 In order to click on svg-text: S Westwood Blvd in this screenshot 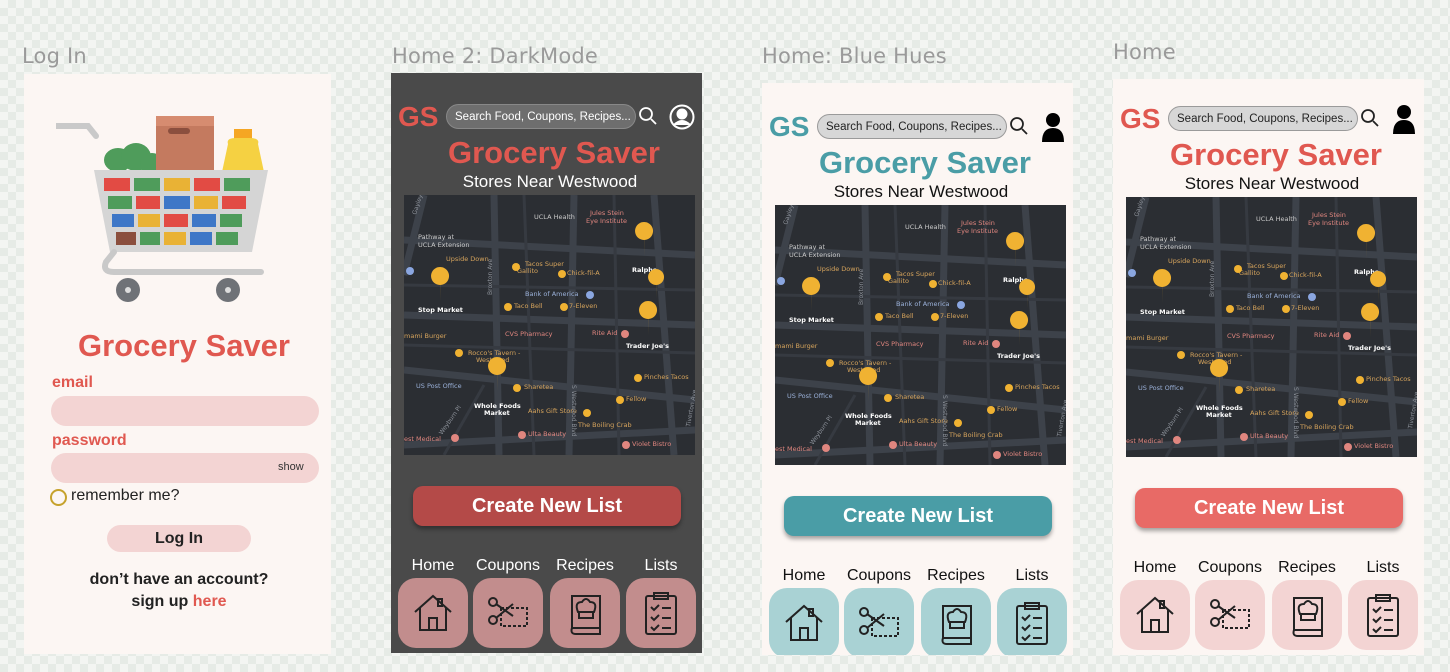, I will do `click(944, 421)`.